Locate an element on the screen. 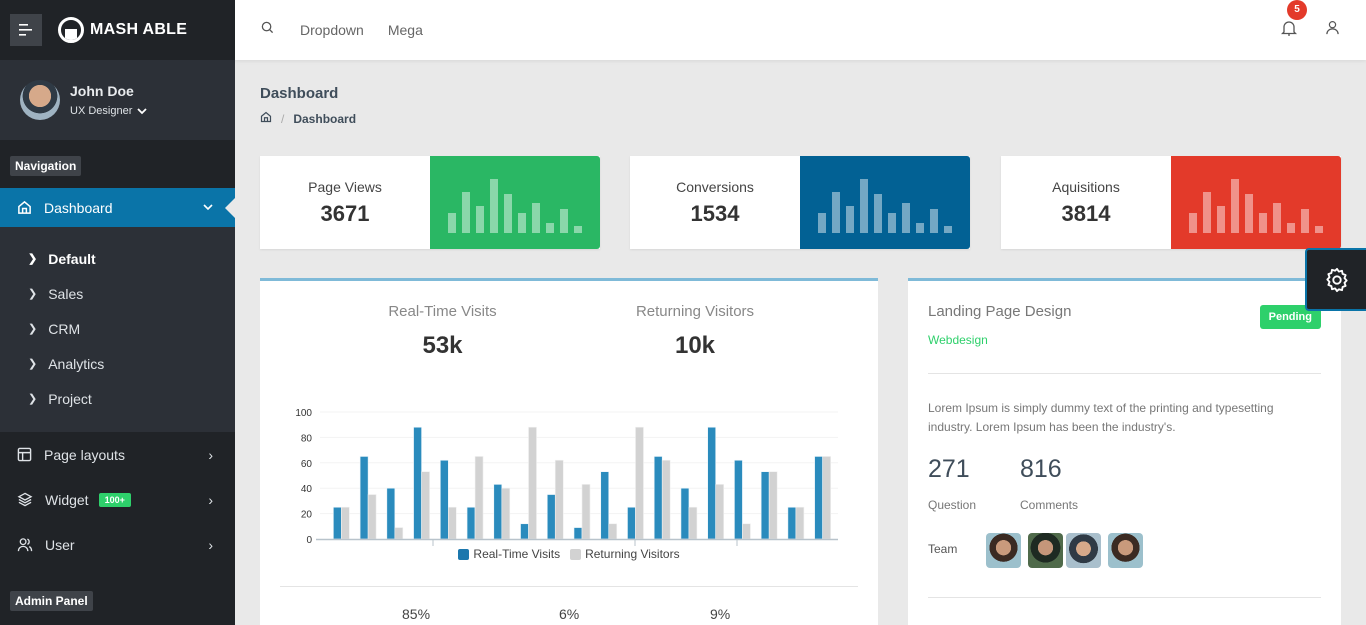  logo-bar: MASH ABLE is located at coordinates (117, 30).